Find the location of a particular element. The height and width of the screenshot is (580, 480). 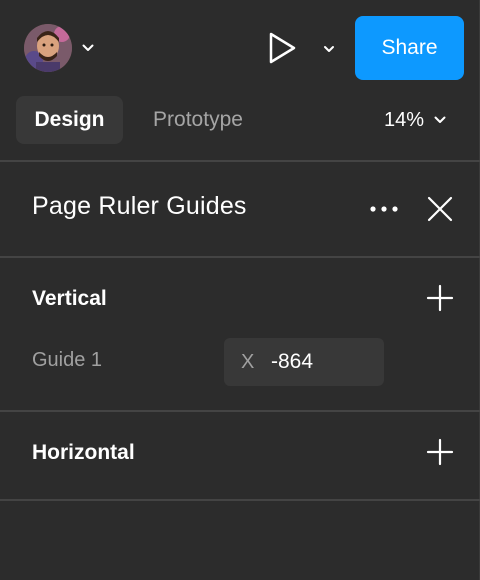

account-menu-button is located at coordinates (59, 48).